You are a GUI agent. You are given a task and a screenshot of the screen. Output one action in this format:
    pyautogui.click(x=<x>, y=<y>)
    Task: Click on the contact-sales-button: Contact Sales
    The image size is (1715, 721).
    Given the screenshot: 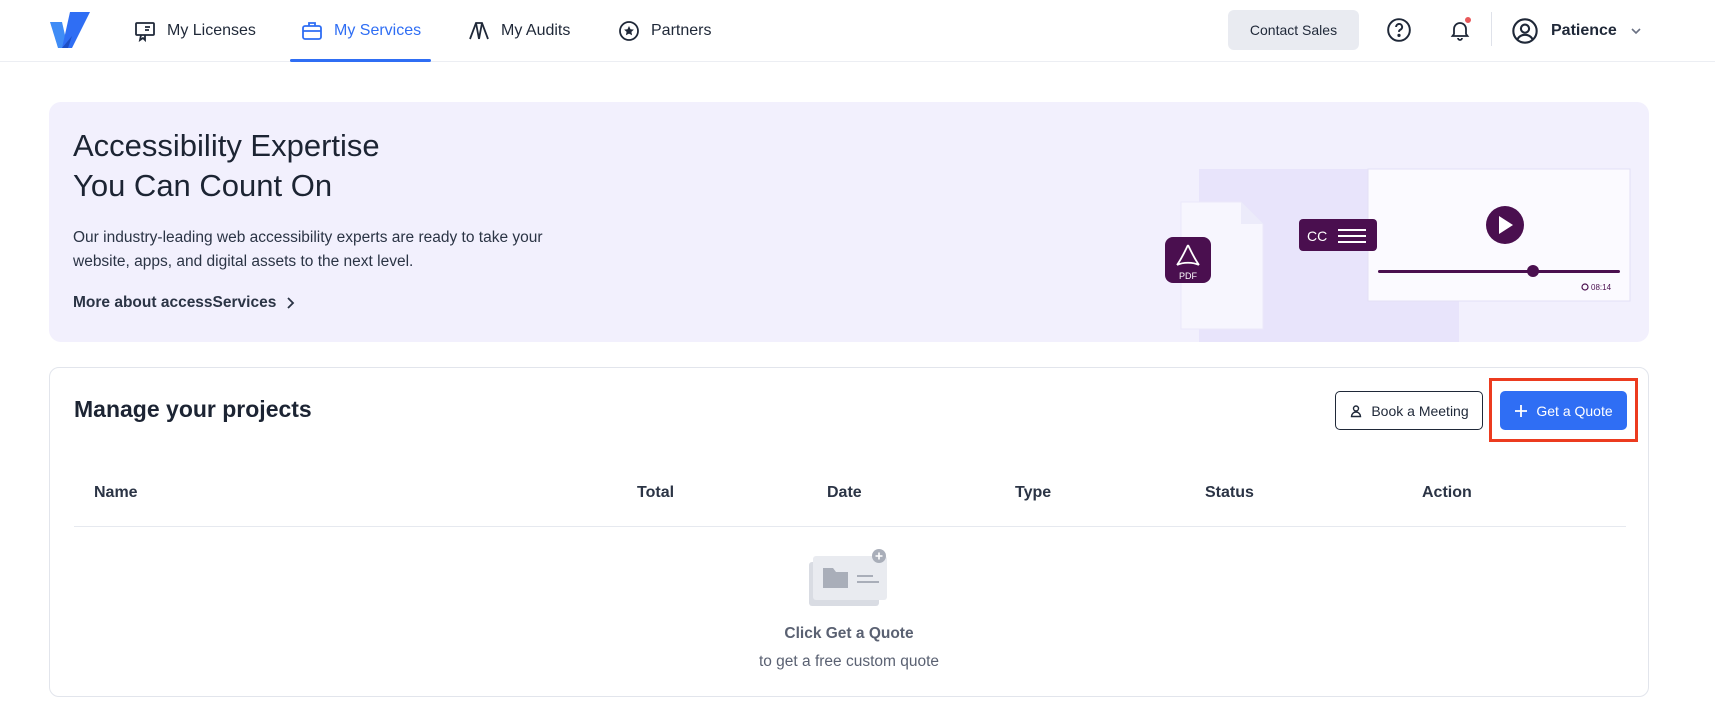 What is the action you would take?
    pyautogui.click(x=1293, y=30)
    